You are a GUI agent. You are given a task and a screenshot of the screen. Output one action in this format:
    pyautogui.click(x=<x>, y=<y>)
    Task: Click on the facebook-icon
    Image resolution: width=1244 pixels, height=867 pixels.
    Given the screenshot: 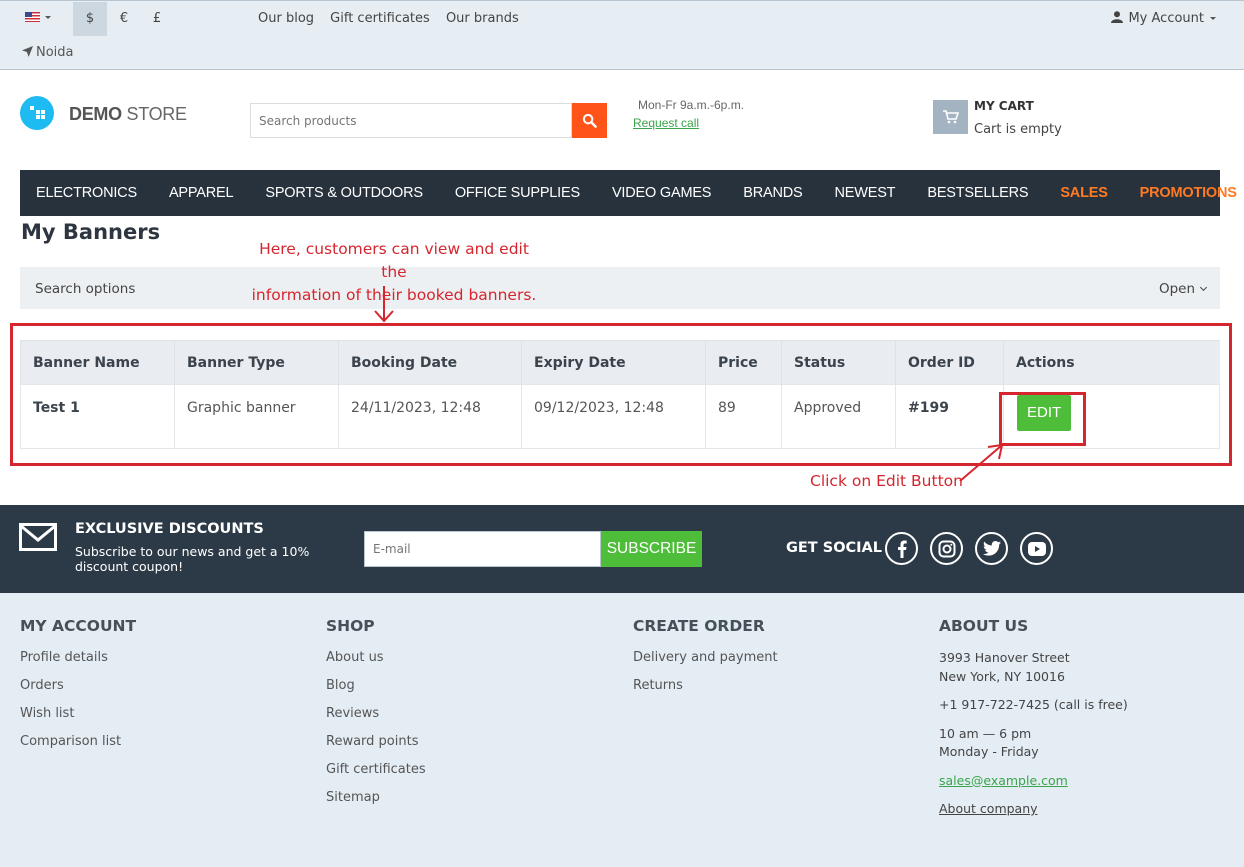 What is the action you would take?
    pyautogui.click(x=902, y=549)
    